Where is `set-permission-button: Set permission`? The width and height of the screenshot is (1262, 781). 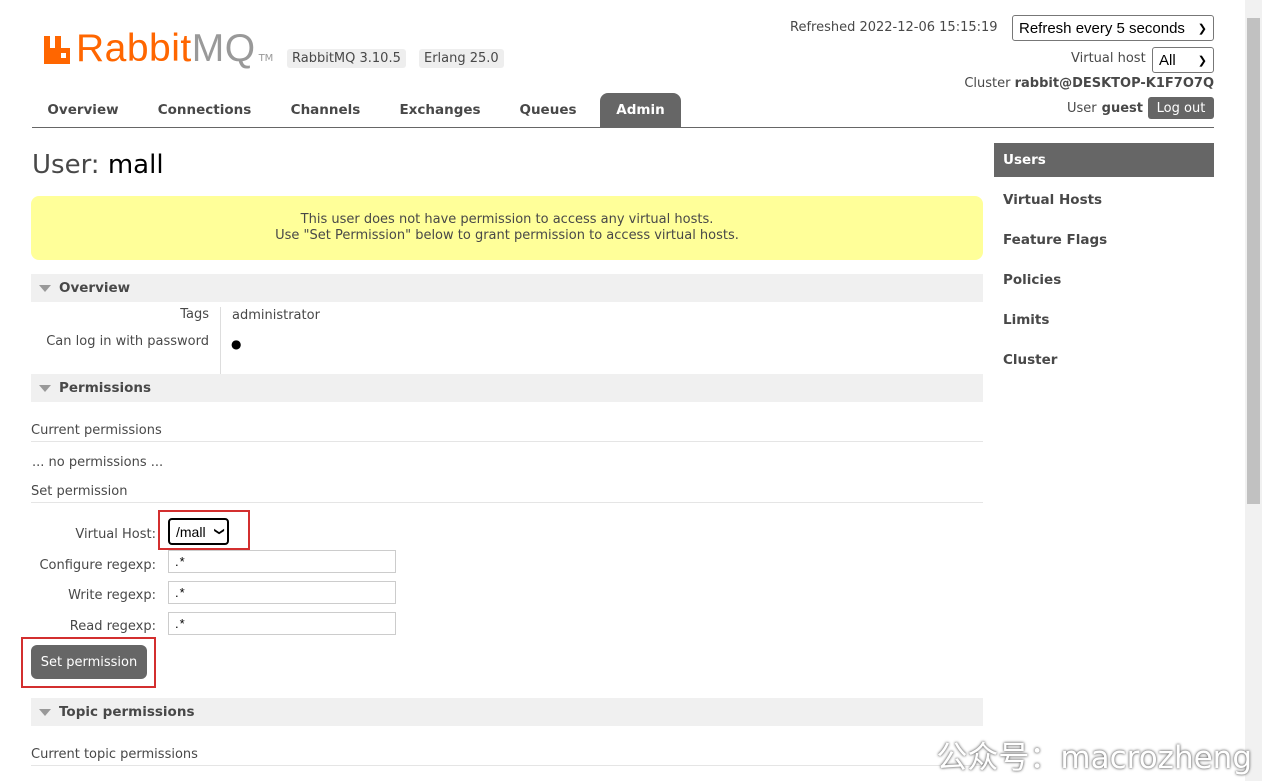 set-permission-button: Set permission is located at coordinates (89, 662).